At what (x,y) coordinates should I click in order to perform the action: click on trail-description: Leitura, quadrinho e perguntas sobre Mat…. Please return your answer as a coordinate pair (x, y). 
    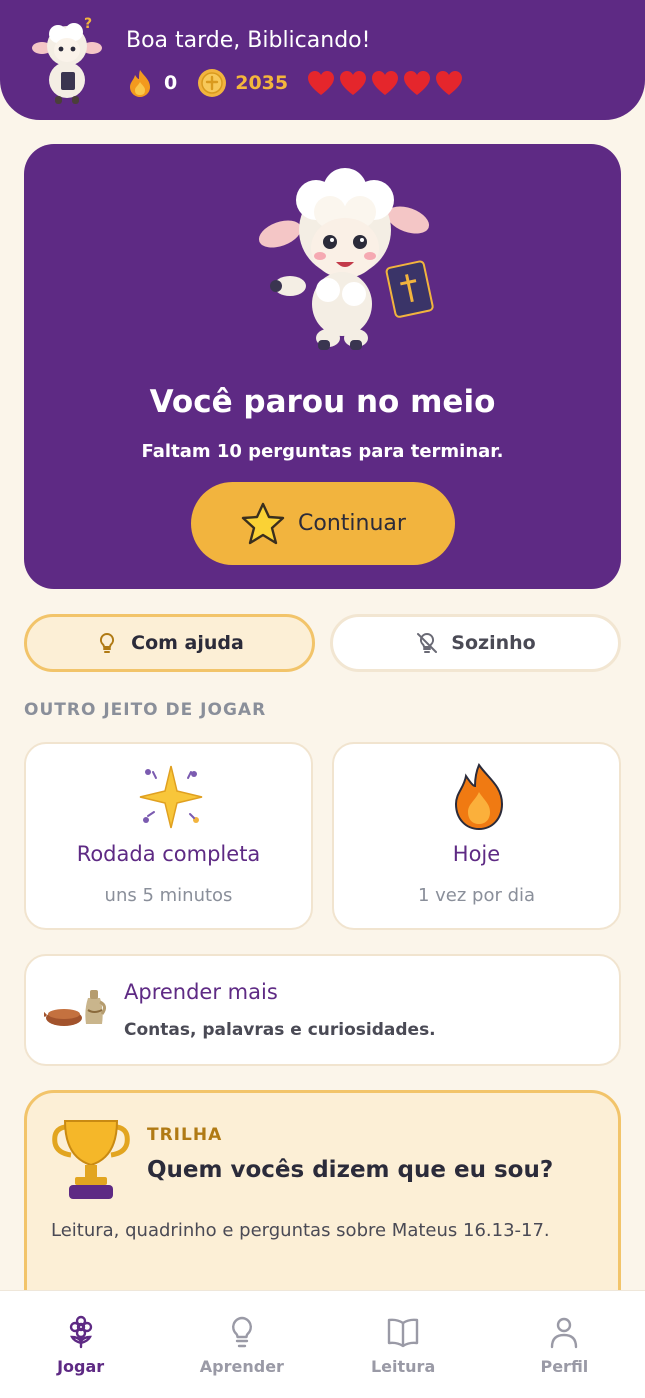
    Looking at the image, I should click on (300, 1230).